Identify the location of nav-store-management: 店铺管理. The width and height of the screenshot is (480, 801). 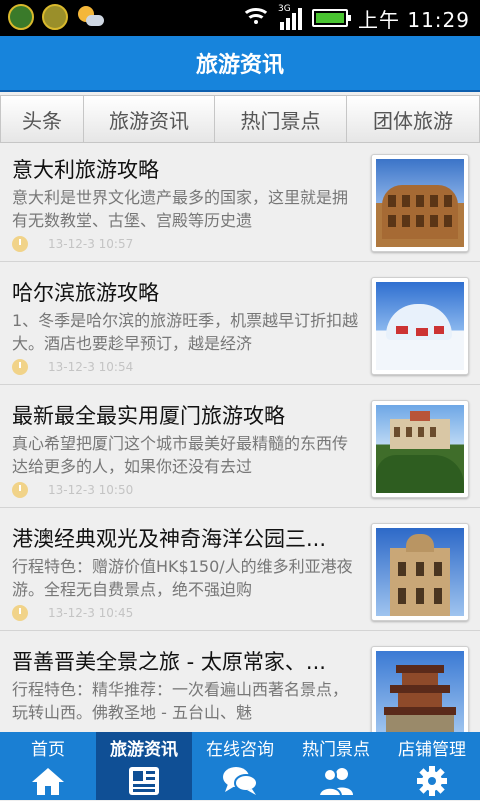
(432, 766).